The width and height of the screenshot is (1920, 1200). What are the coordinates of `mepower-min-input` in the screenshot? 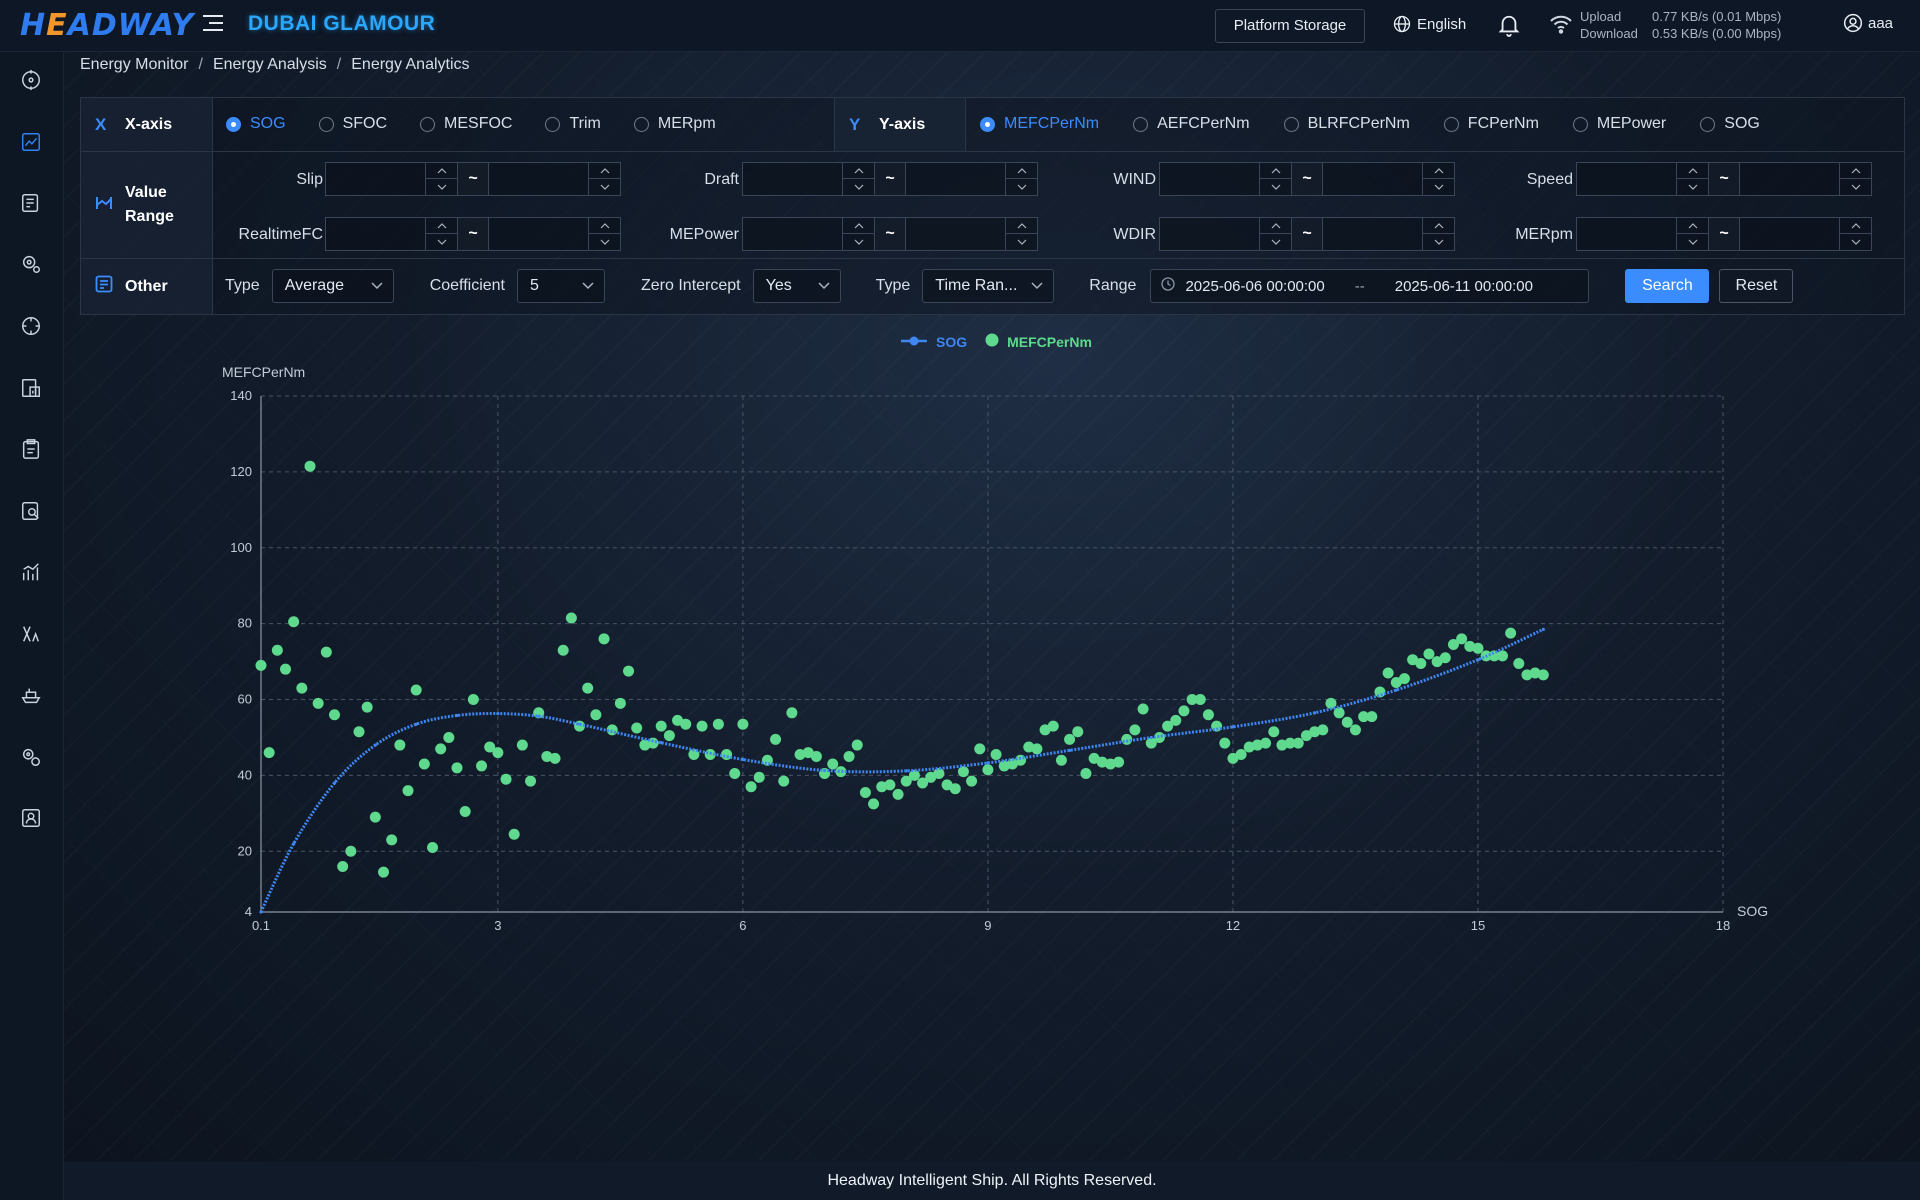 It's located at (808, 234).